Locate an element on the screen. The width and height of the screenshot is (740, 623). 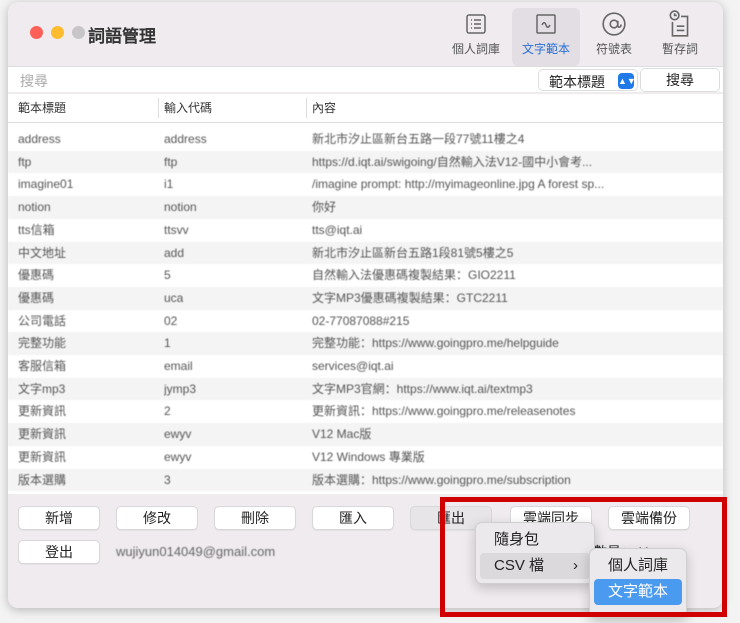
tab-label: 個人詞庫 is located at coordinates (475, 49).